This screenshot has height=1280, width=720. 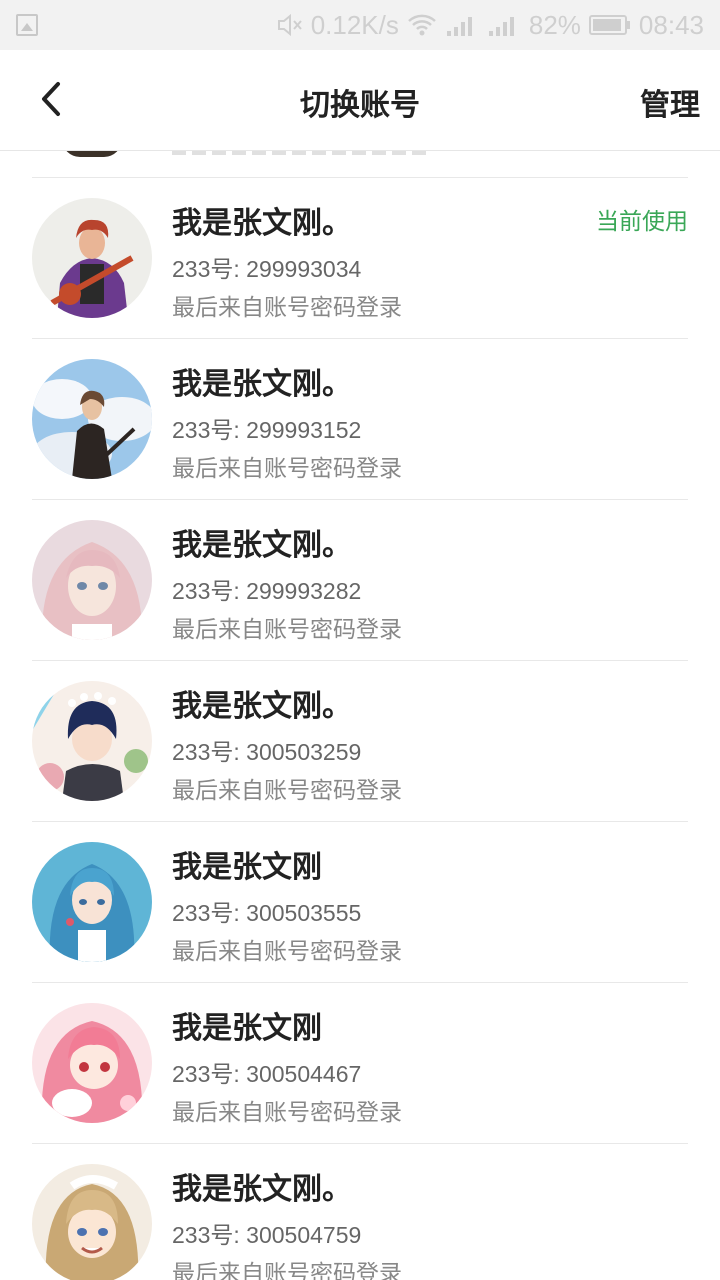 What do you see at coordinates (609, 25) in the screenshot?
I see `battery-icon` at bounding box center [609, 25].